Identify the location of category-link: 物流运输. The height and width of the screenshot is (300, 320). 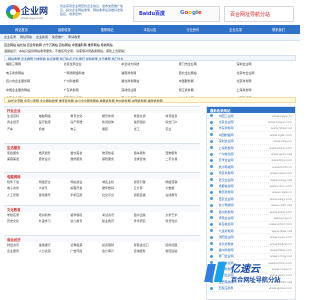
(181, 251).